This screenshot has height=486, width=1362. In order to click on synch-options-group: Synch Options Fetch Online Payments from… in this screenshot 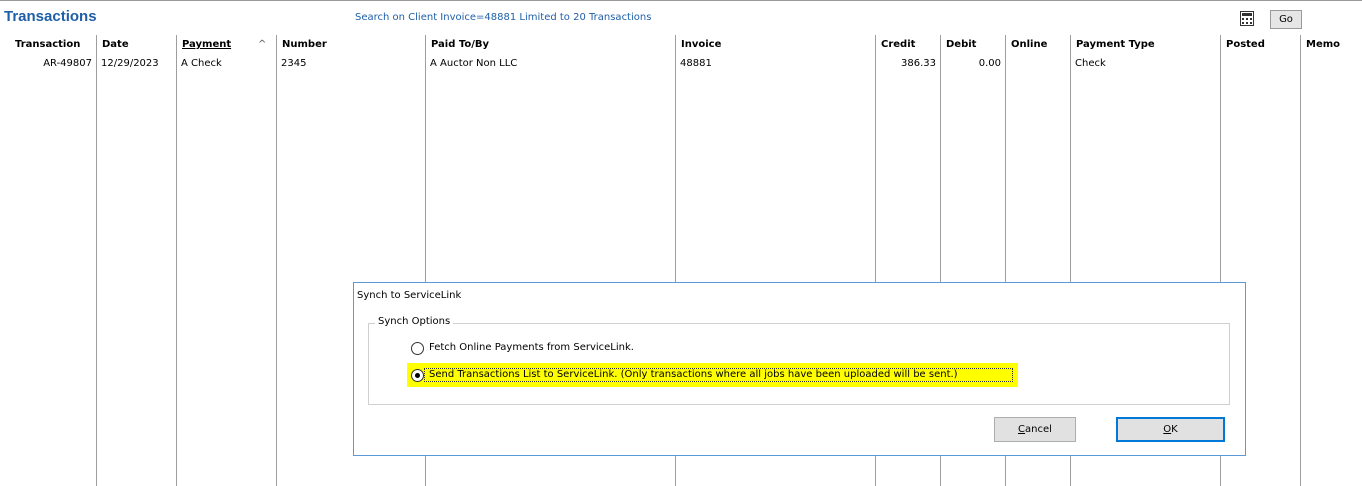, I will do `click(799, 360)`.